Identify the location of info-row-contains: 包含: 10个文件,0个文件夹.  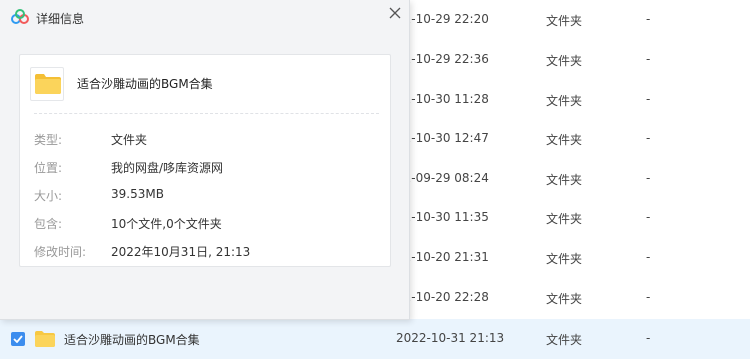
(209, 224).